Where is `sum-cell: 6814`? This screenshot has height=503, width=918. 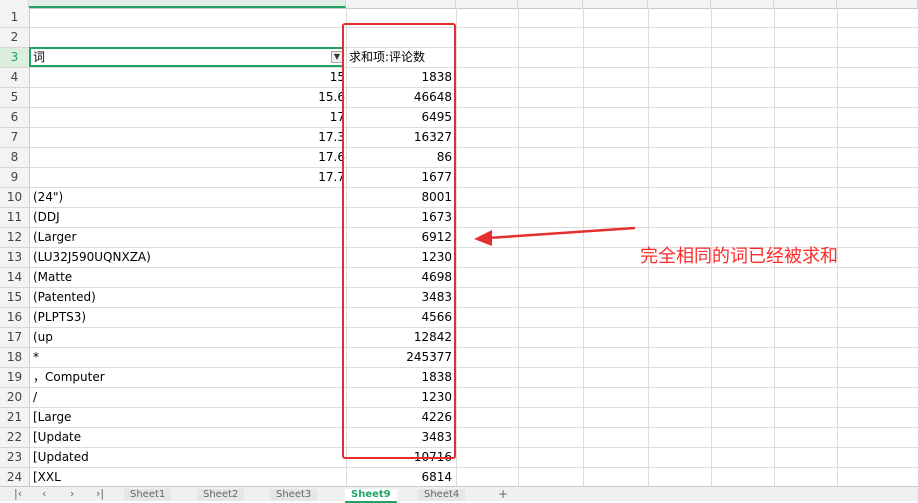
sum-cell: 6814 is located at coordinates (399, 477).